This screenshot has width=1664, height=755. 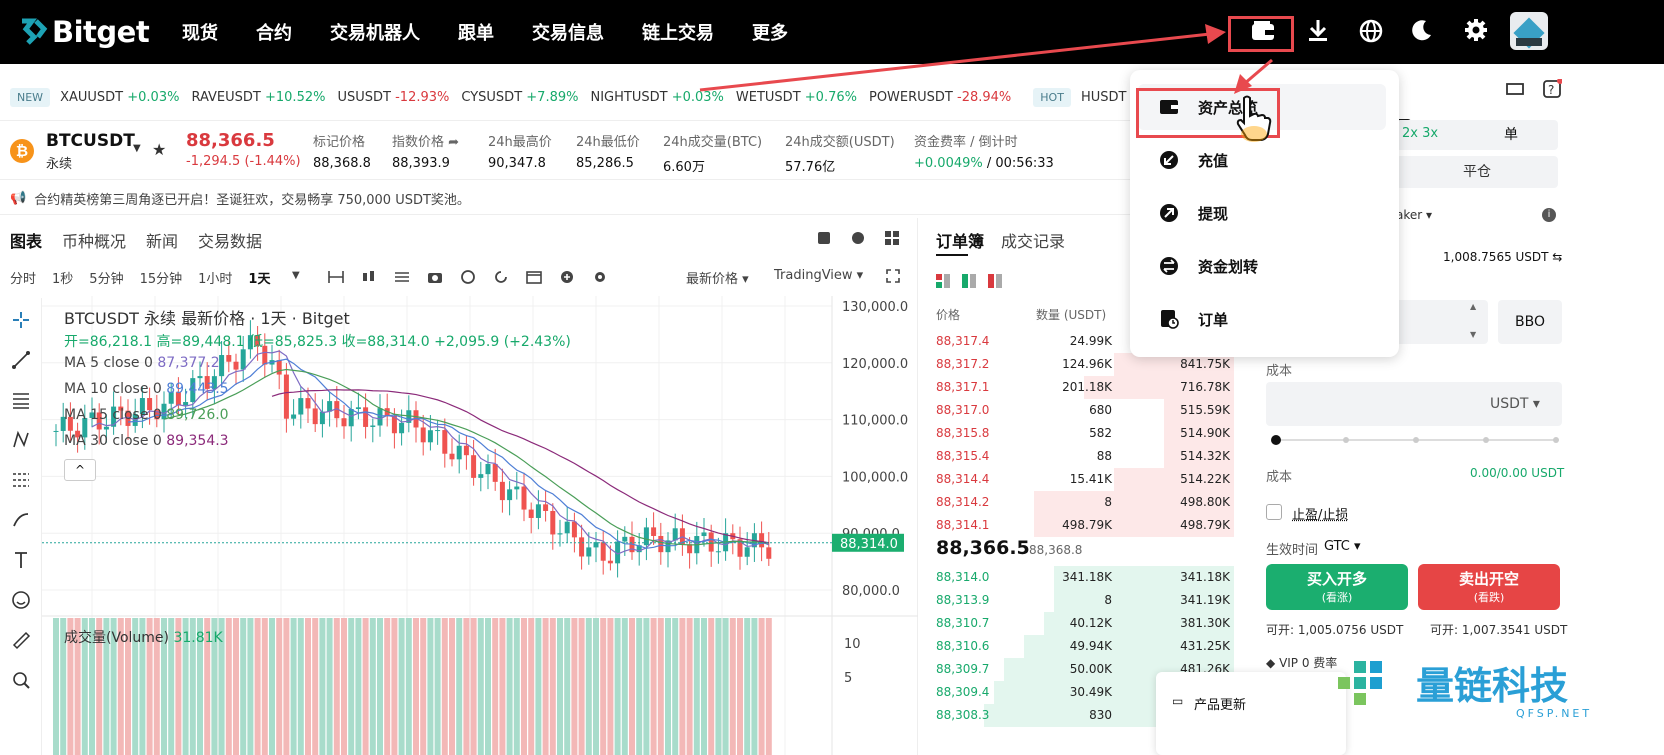 What do you see at coordinates (1301, 662) in the screenshot?
I see `vip-fee: ◆ VIP 0 费率` at bounding box center [1301, 662].